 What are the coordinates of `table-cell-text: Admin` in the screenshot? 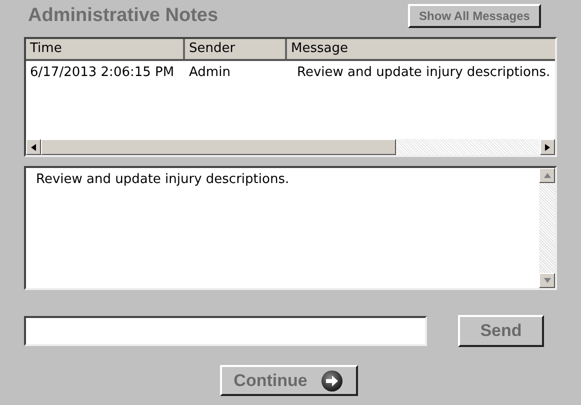 It's located at (210, 72).